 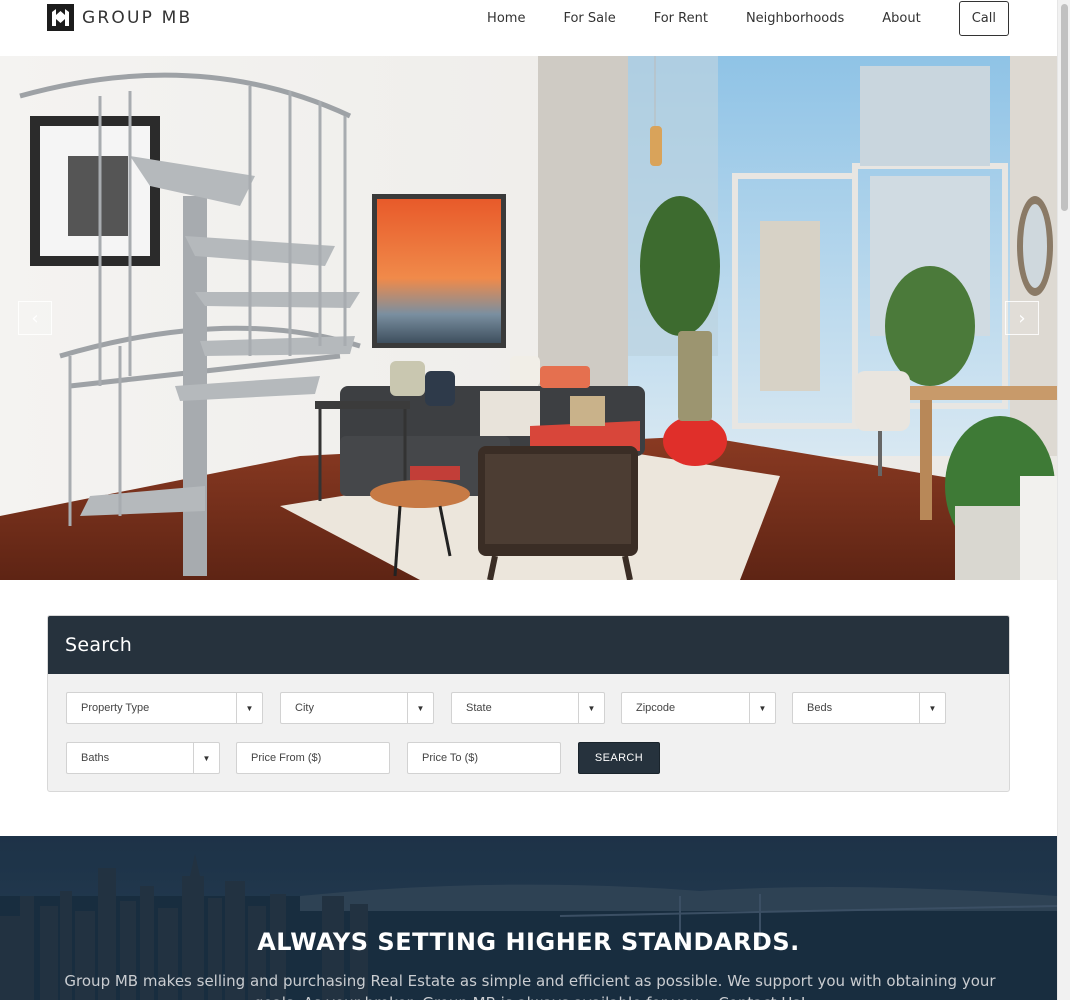 What do you see at coordinates (484, 758) in the screenshot?
I see `price-to-input: Price To ($)` at bounding box center [484, 758].